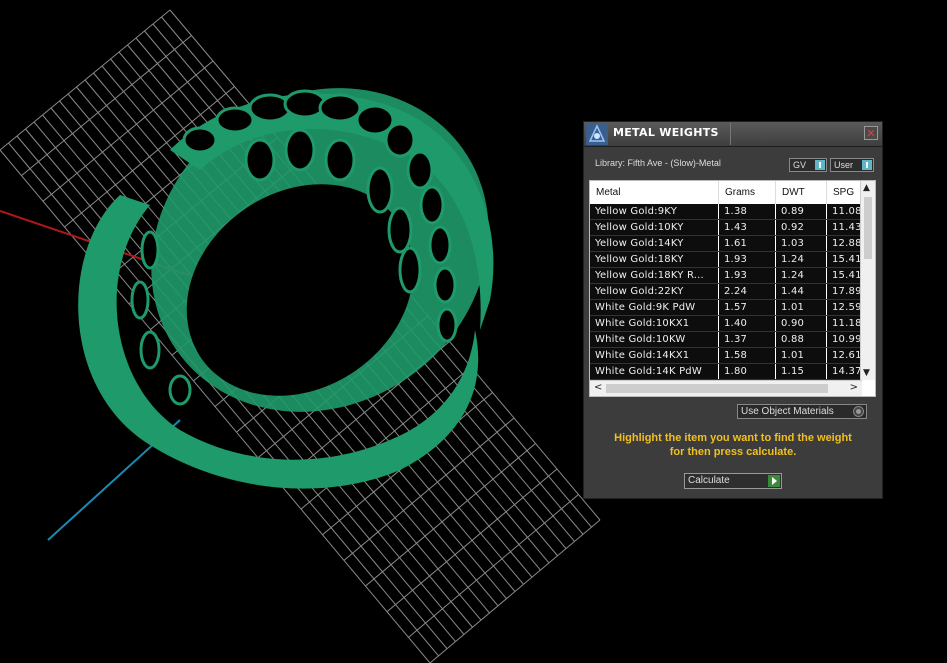  I want to click on grams-cell: 1.43, so click(747, 227).